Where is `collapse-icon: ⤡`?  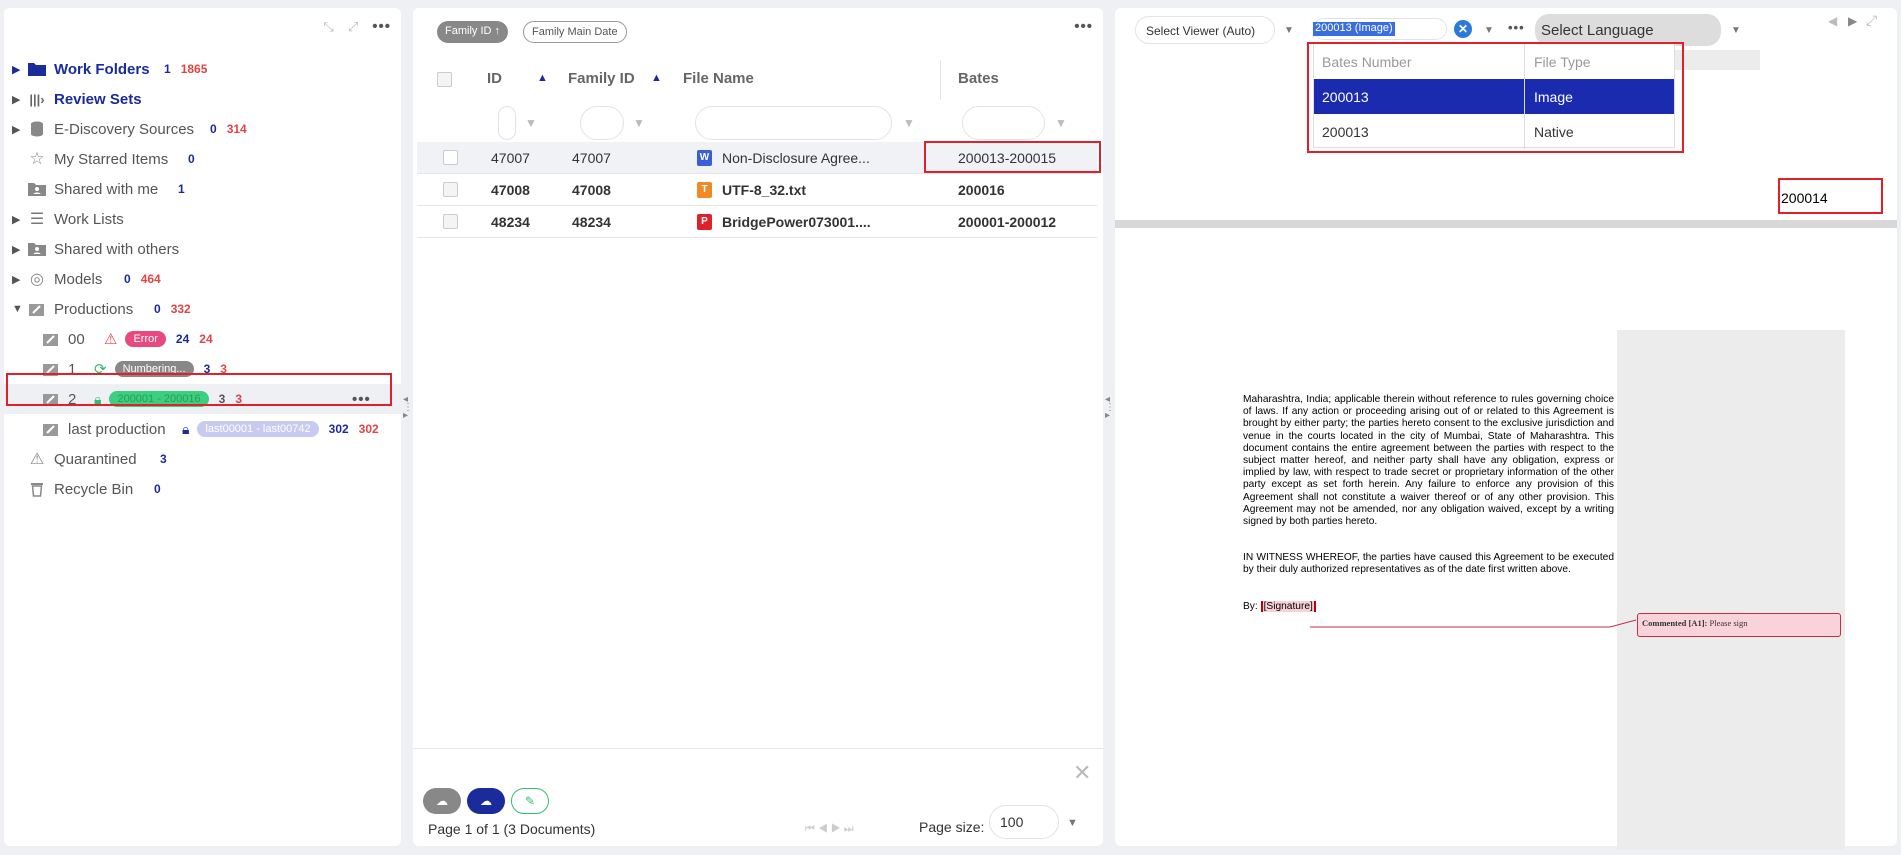
collapse-icon: ⤡ is located at coordinates (328, 27).